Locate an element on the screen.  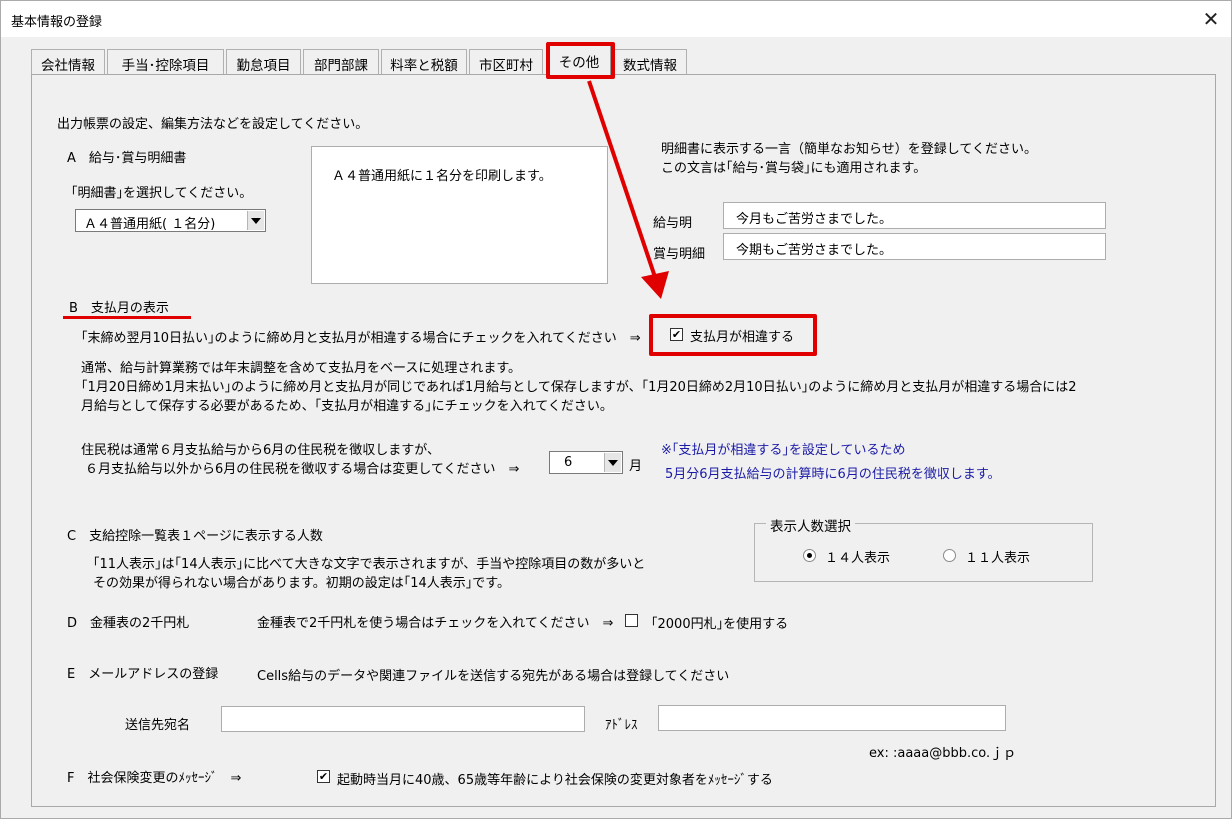
section-d-heading: D 金種表の2千円札 is located at coordinates (128, 623).